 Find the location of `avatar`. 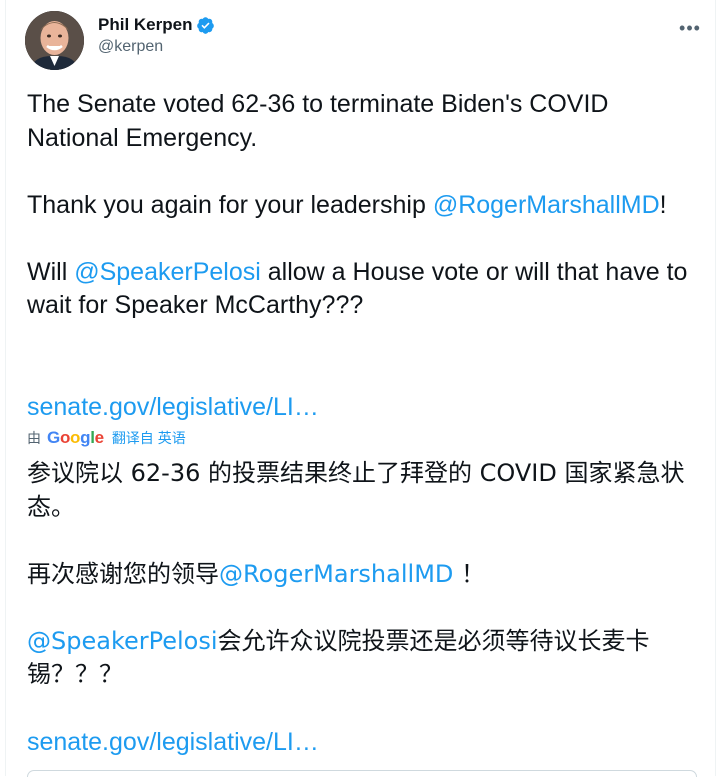

avatar is located at coordinates (54, 40).